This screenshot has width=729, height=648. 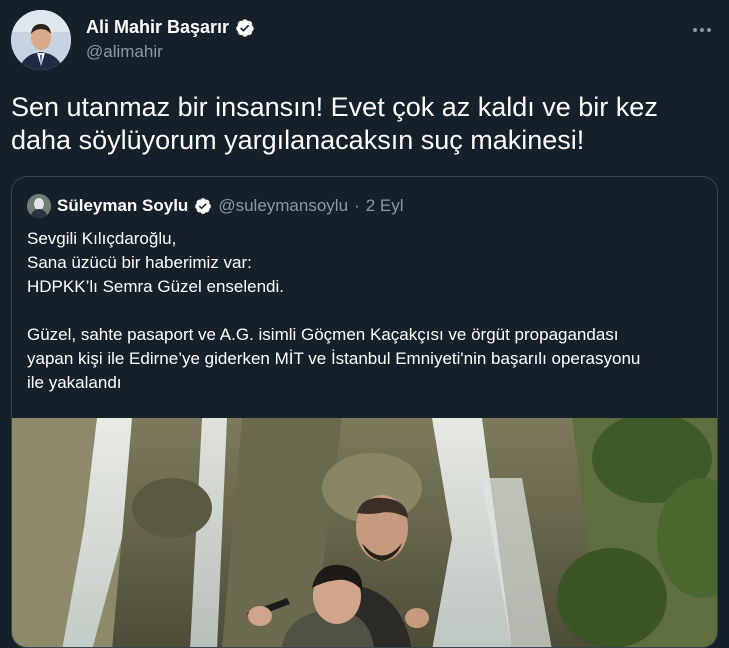 What do you see at coordinates (156, 286) in the screenshot?
I see `quoted-text-line: HDPKK’lı Semra Güzel enselendi.` at bounding box center [156, 286].